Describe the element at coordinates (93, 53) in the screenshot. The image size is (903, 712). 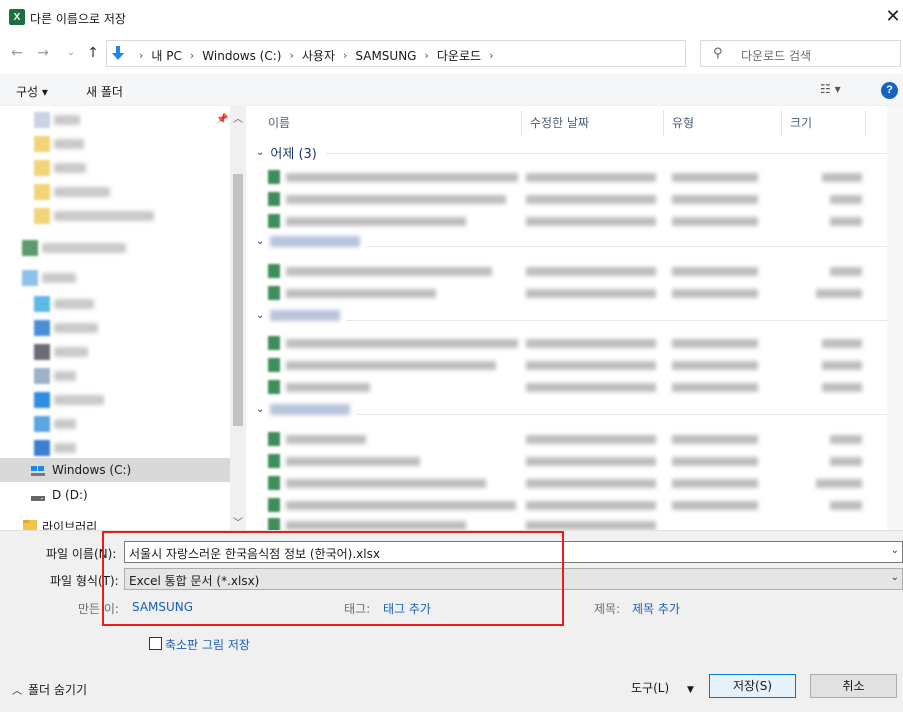
I see `up-arrow-icon: ↑` at that location.